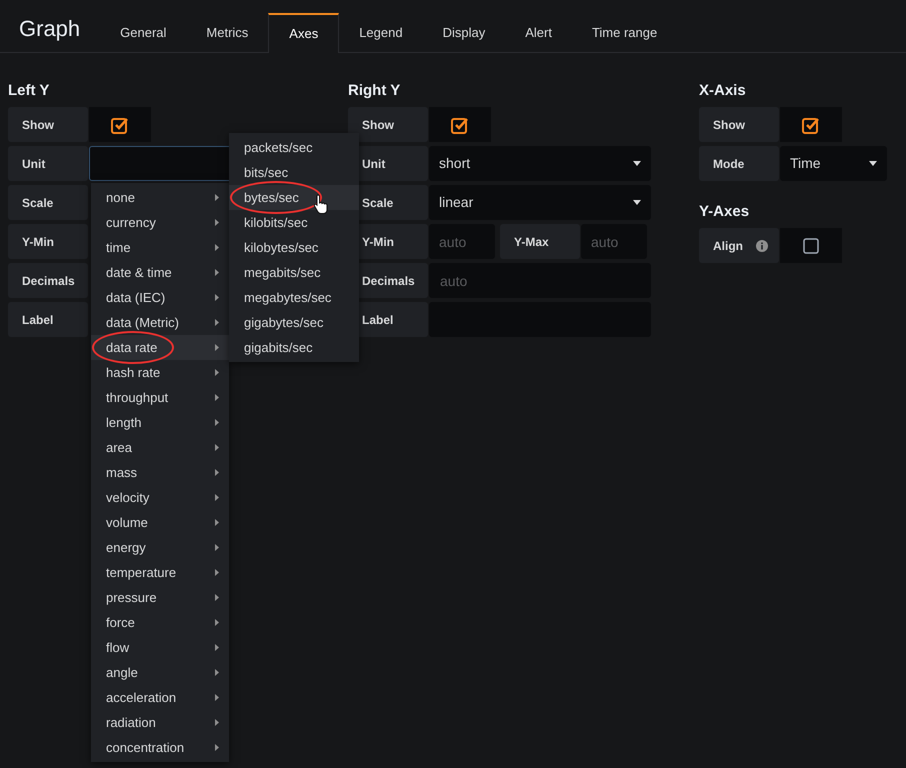  What do you see at coordinates (739, 163) in the screenshot?
I see `field-label: Mode` at bounding box center [739, 163].